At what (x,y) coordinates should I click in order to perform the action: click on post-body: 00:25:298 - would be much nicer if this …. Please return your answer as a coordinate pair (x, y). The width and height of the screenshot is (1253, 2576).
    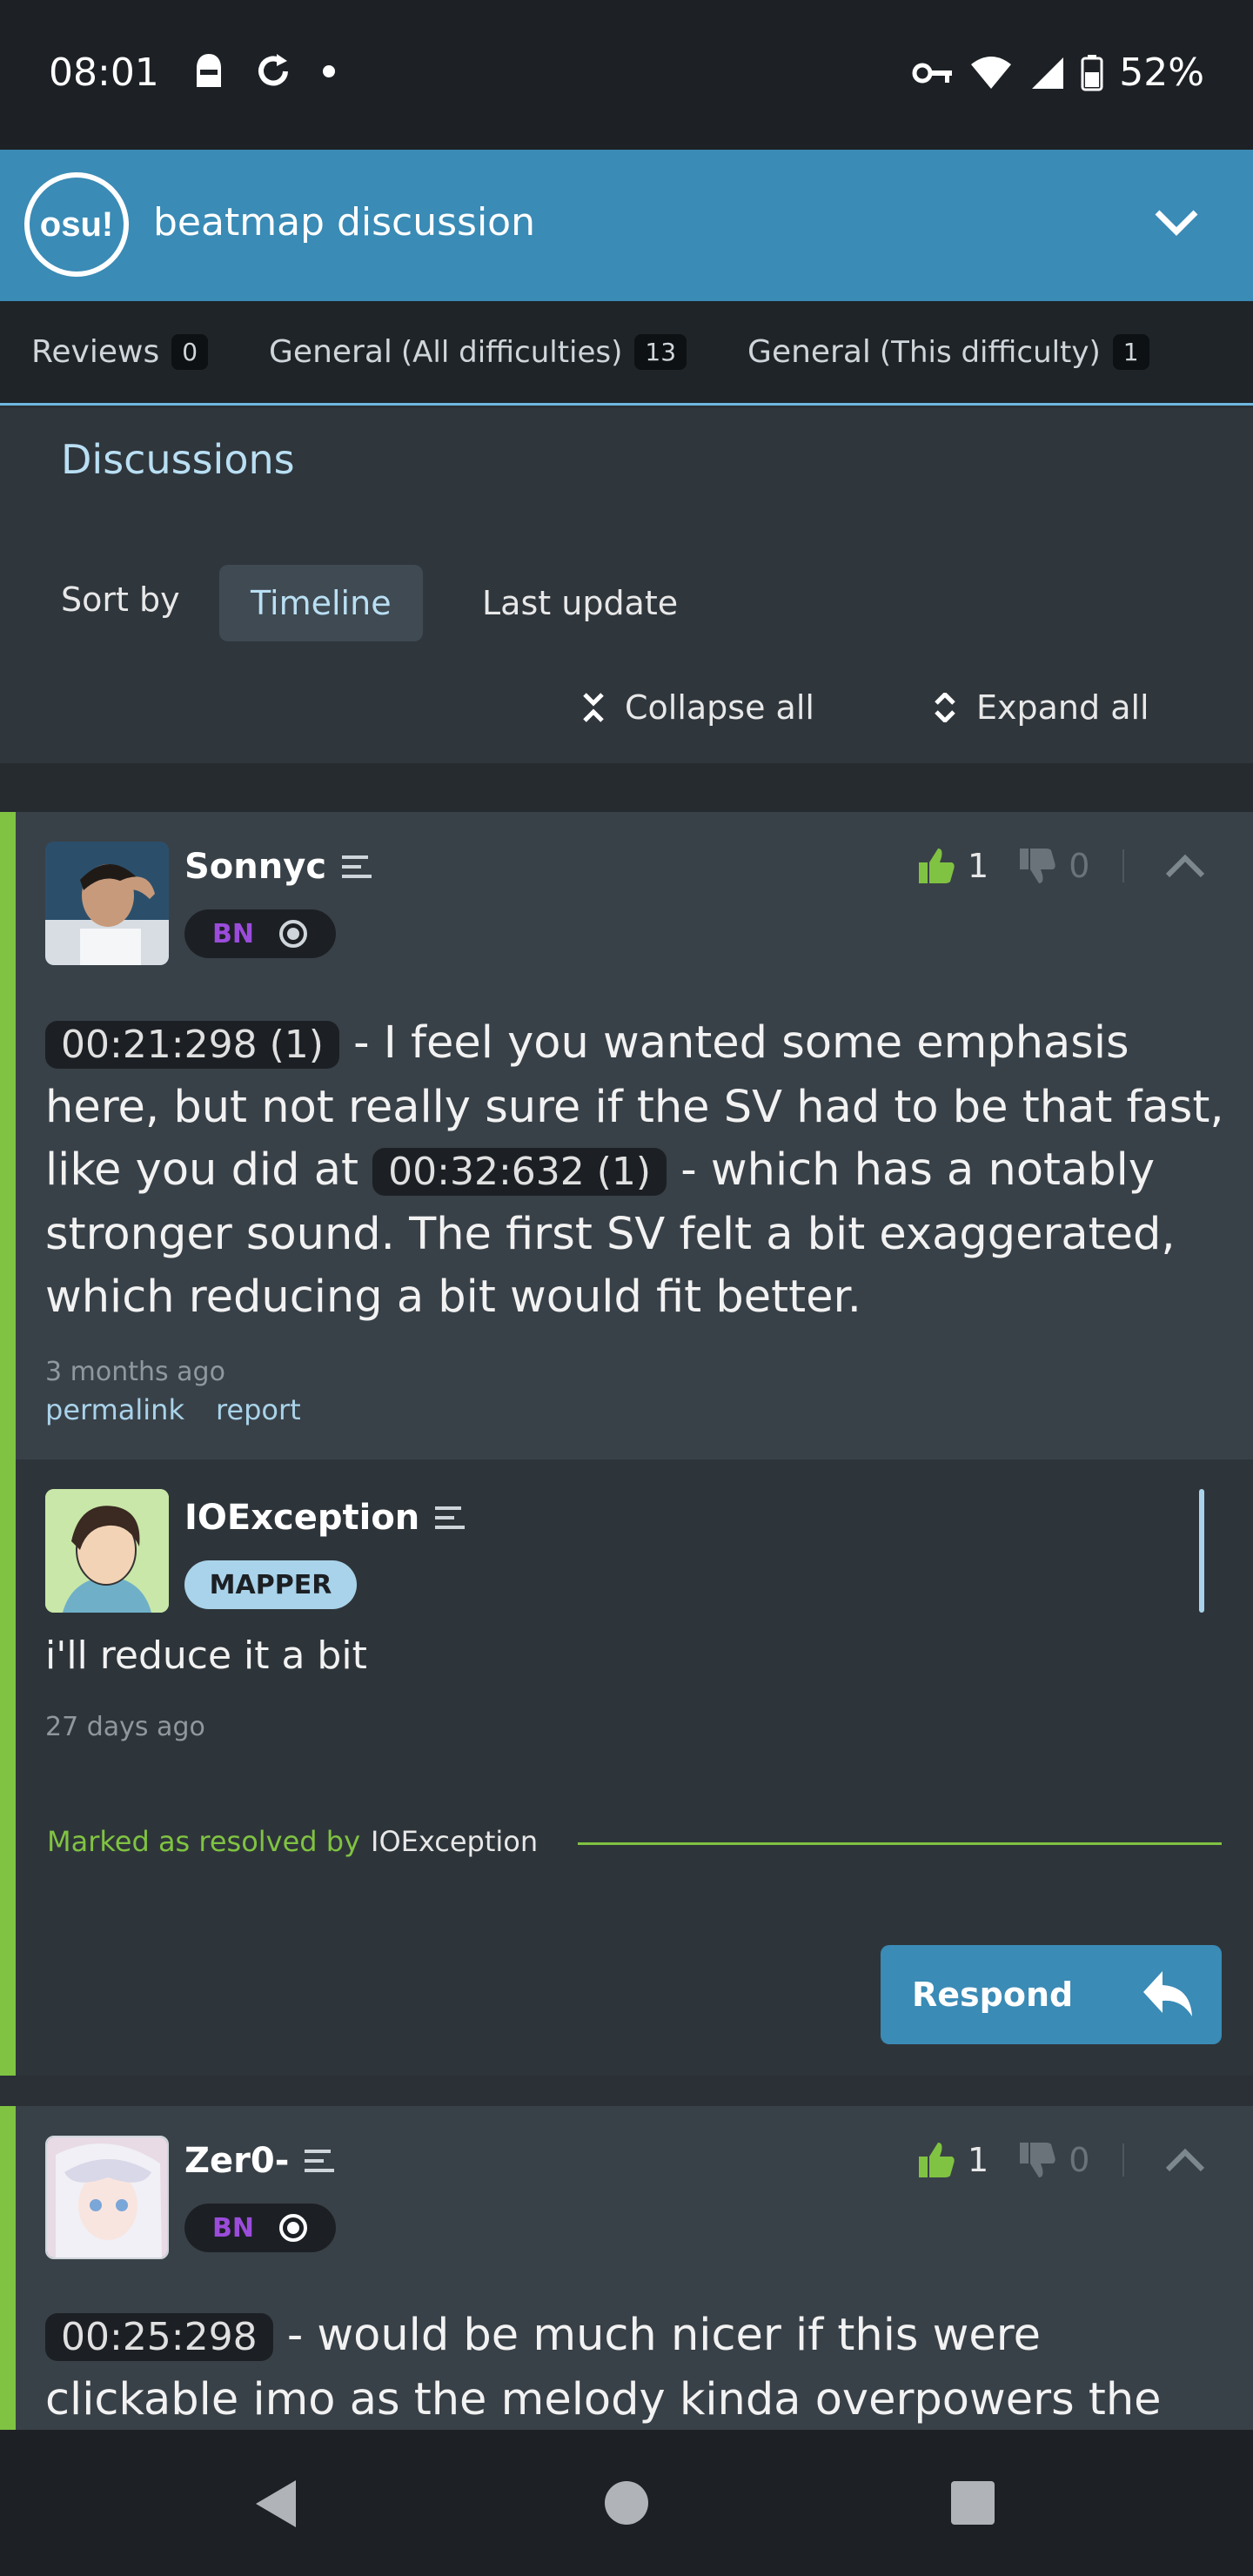
    Looking at the image, I should click on (641, 2368).